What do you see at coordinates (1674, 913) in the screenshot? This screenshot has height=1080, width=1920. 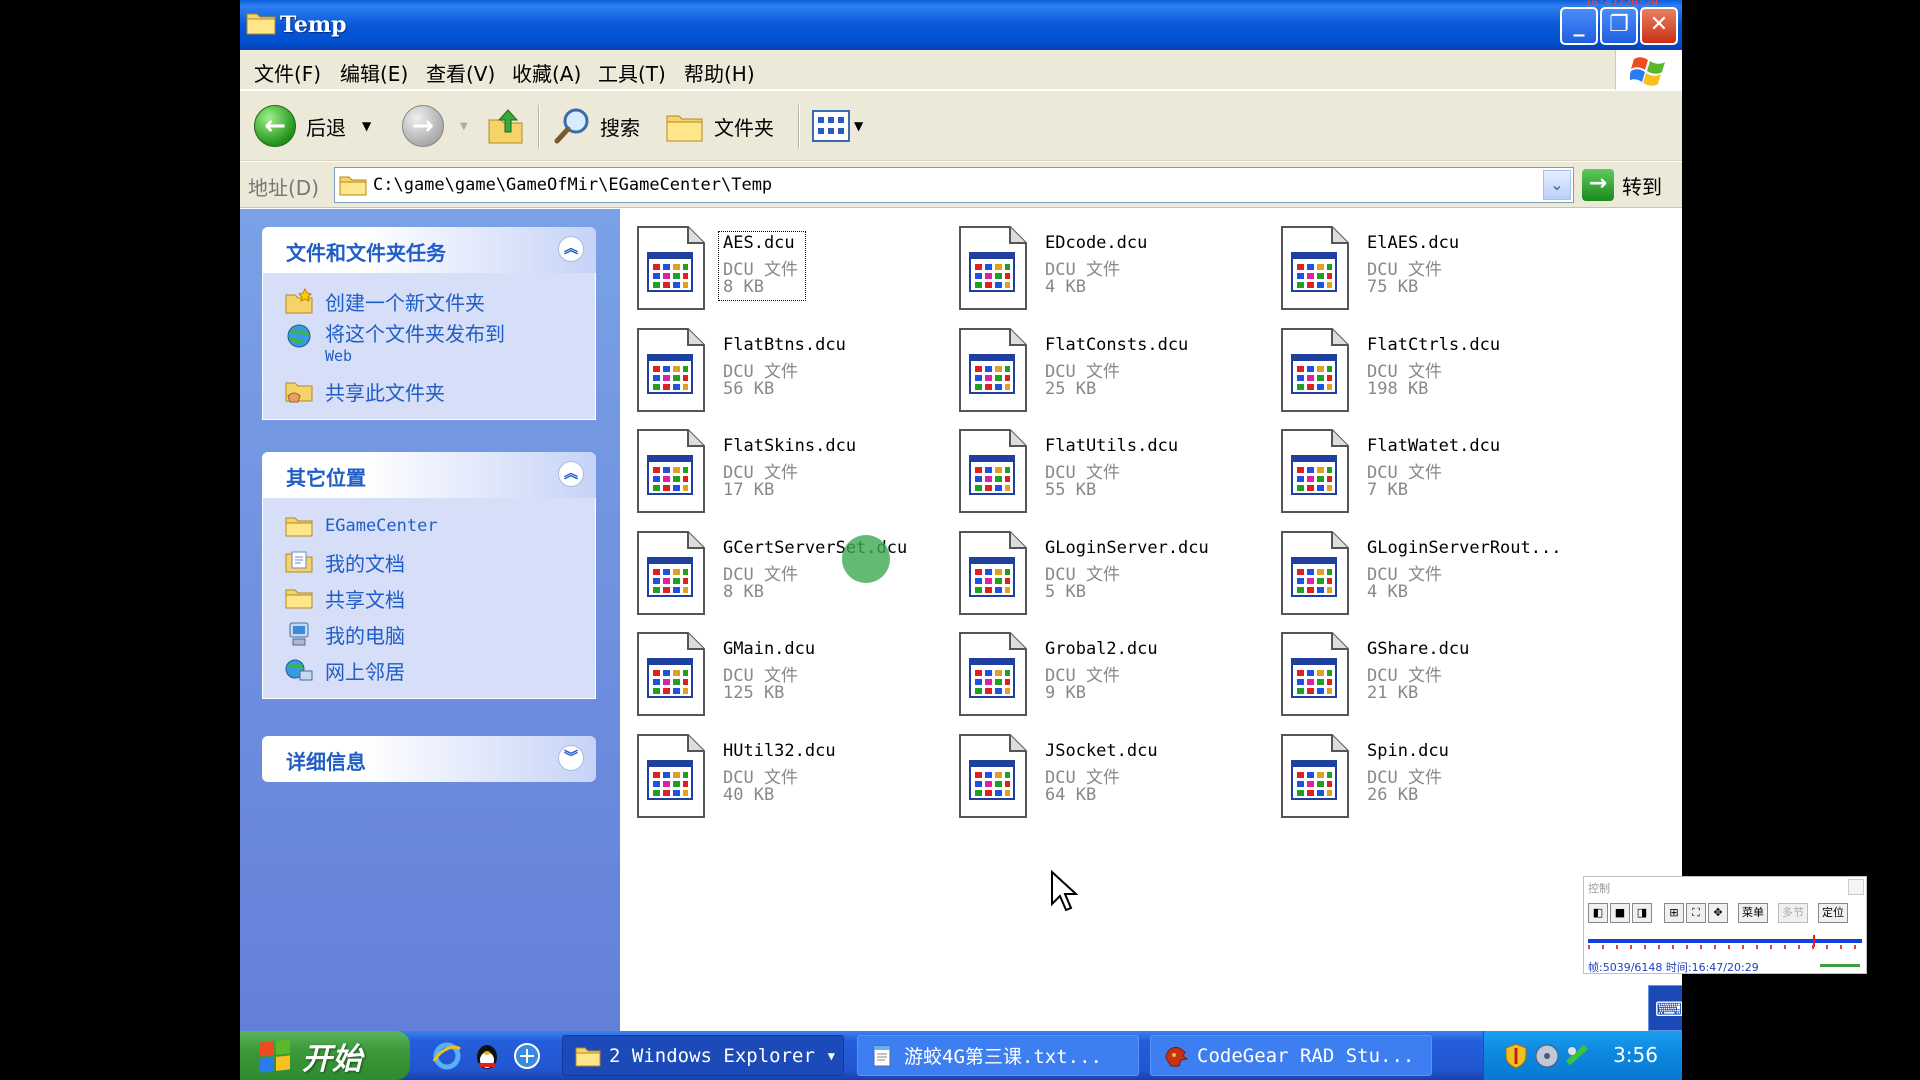 I see `fit-button: ⊞` at bounding box center [1674, 913].